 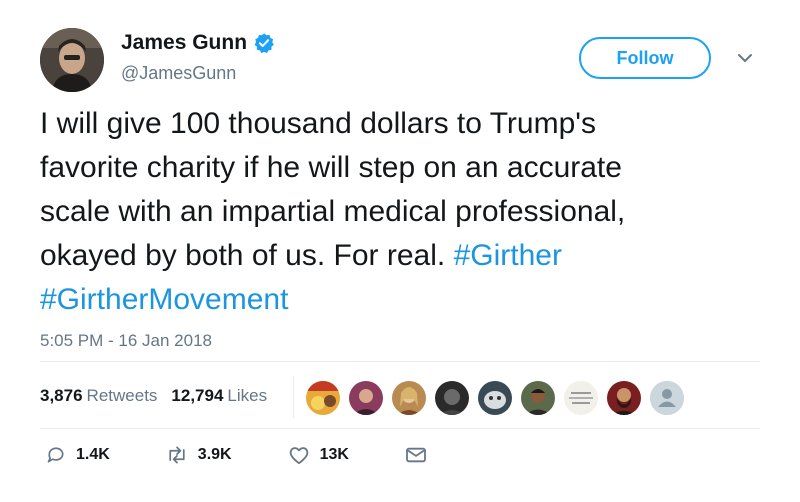 I want to click on liker-avatars, so click(x=495, y=398).